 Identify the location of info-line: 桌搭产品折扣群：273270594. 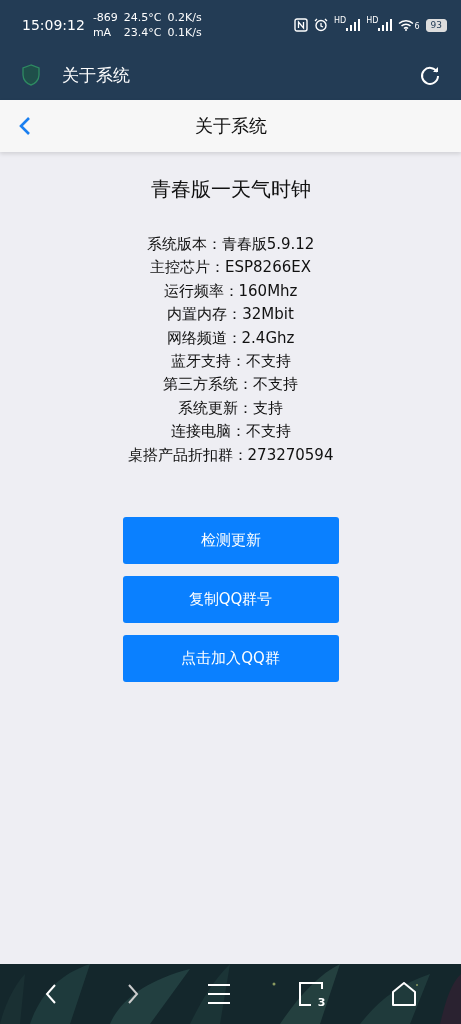
(230, 455).